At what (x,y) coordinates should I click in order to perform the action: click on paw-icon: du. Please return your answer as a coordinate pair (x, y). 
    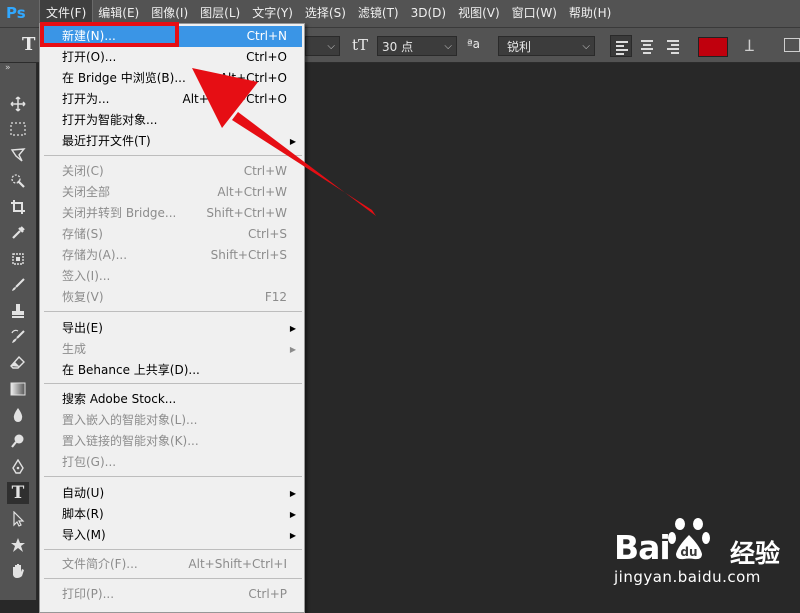
    Looking at the image, I should click on (689, 539).